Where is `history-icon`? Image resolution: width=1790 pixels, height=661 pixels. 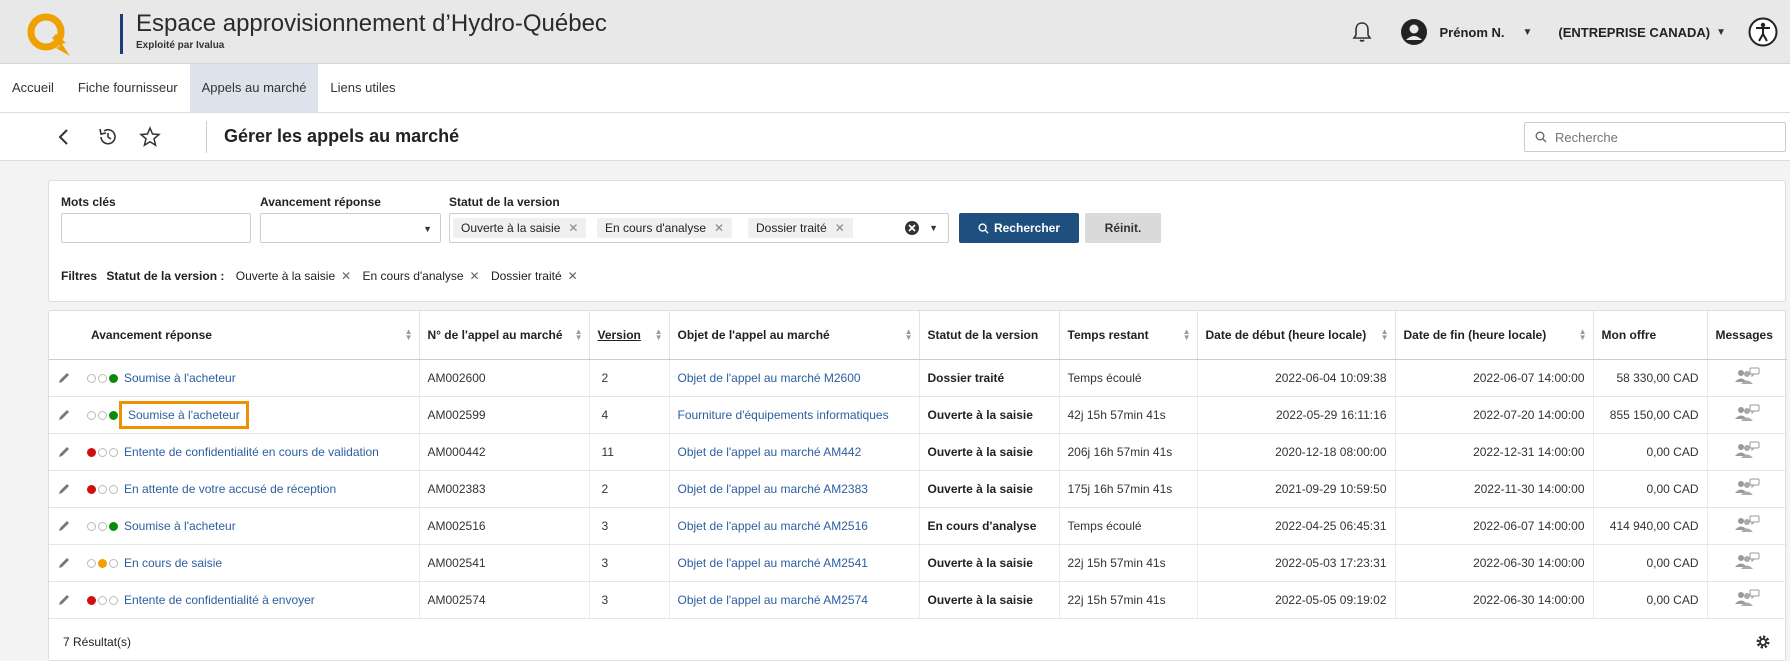 history-icon is located at coordinates (108, 137).